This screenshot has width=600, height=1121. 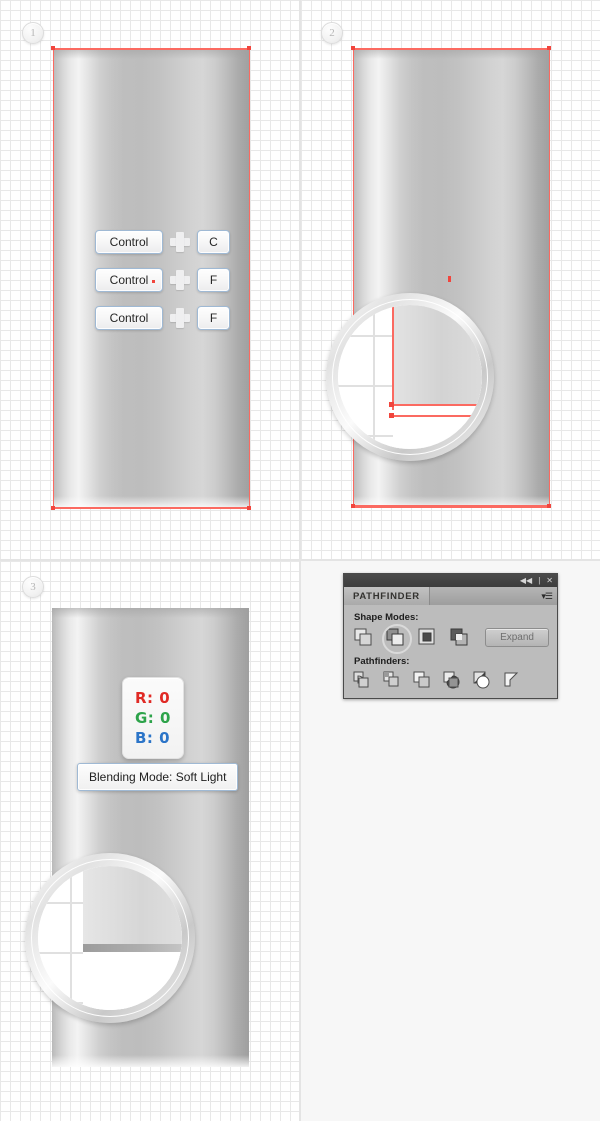 I want to click on pathfinders-row, so click(x=450, y=680).